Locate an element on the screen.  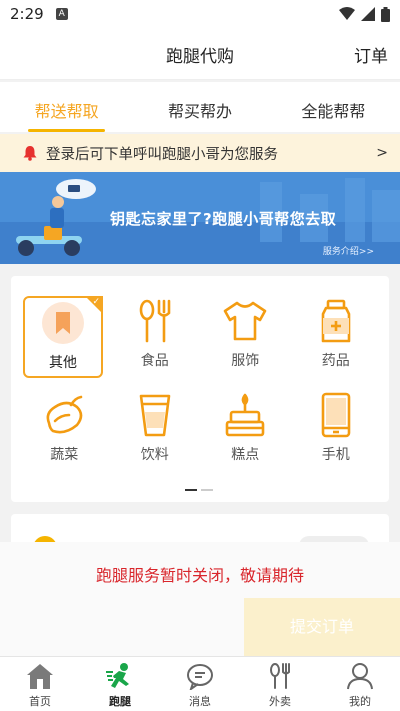
login-notice: 登录后可下单呼叫跑腿小哥为您服务 > is located at coordinates (200, 153).